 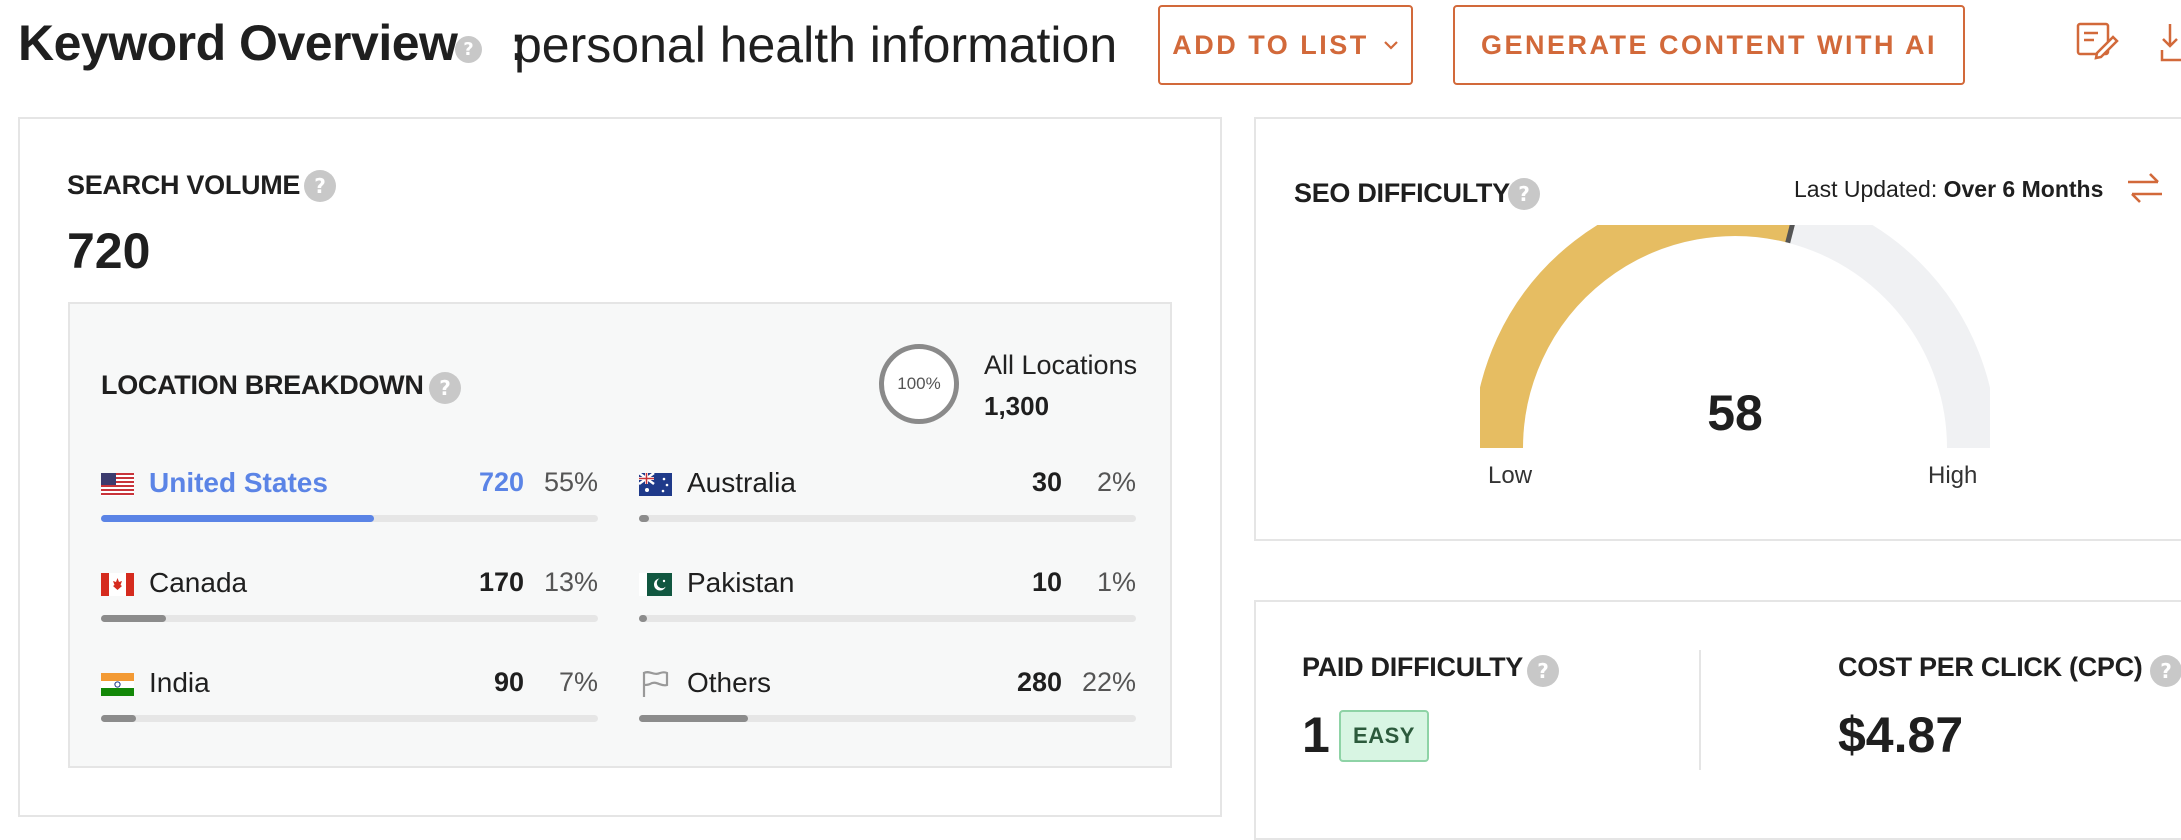 What do you see at coordinates (184, 185) in the screenshot?
I see `search-volume-label: SEARCH VOLUME` at bounding box center [184, 185].